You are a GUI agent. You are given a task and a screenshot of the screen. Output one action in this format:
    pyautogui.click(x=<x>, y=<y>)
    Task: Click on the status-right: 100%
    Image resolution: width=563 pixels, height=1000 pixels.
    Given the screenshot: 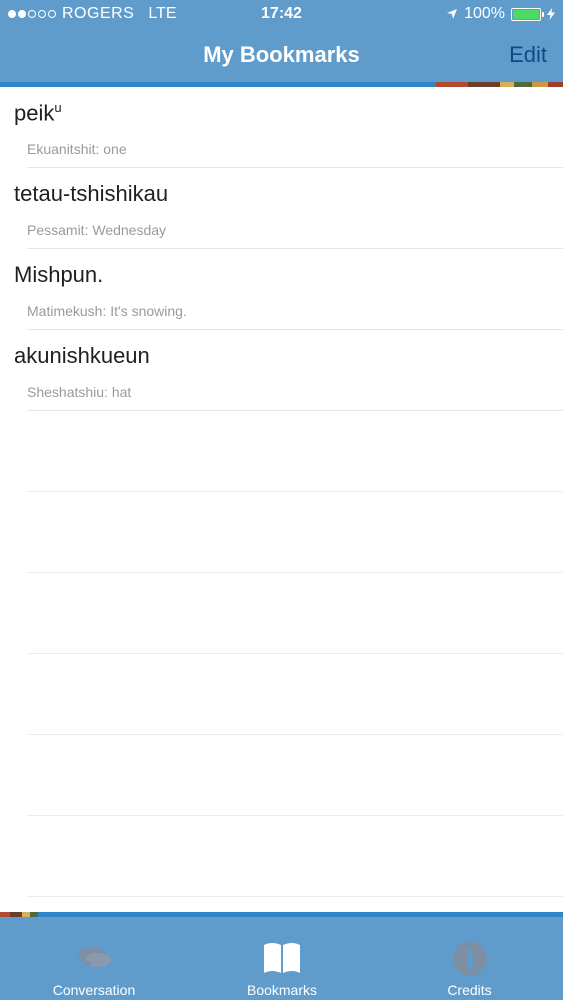 What is the action you would take?
    pyautogui.click(x=500, y=14)
    